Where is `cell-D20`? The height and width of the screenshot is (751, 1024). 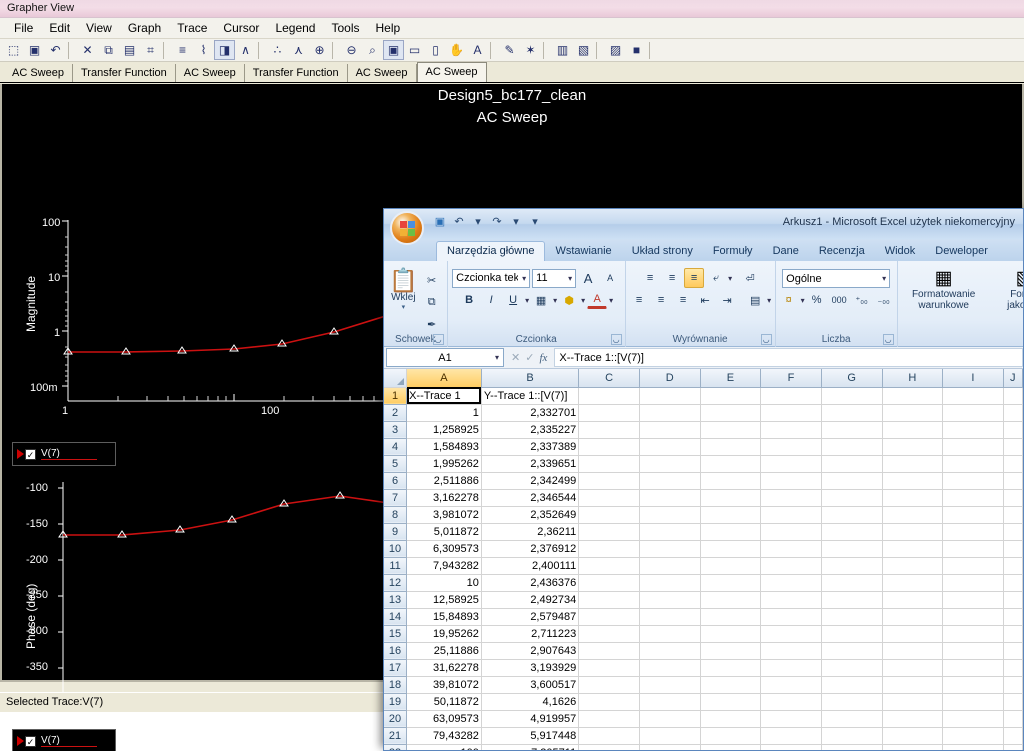 cell-D20 is located at coordinates (670, 719).